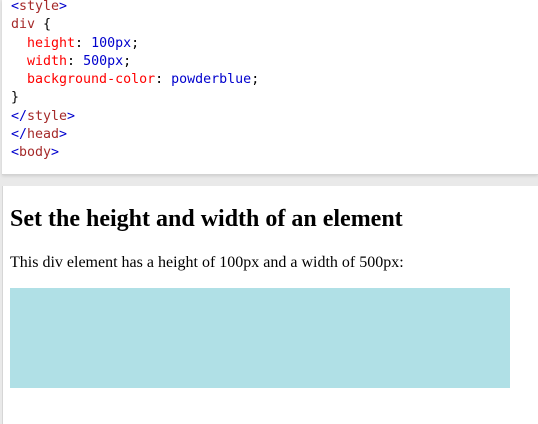 The image size is (538, 424). I want to click on code-line: height: 100px;, so click(135, 44).